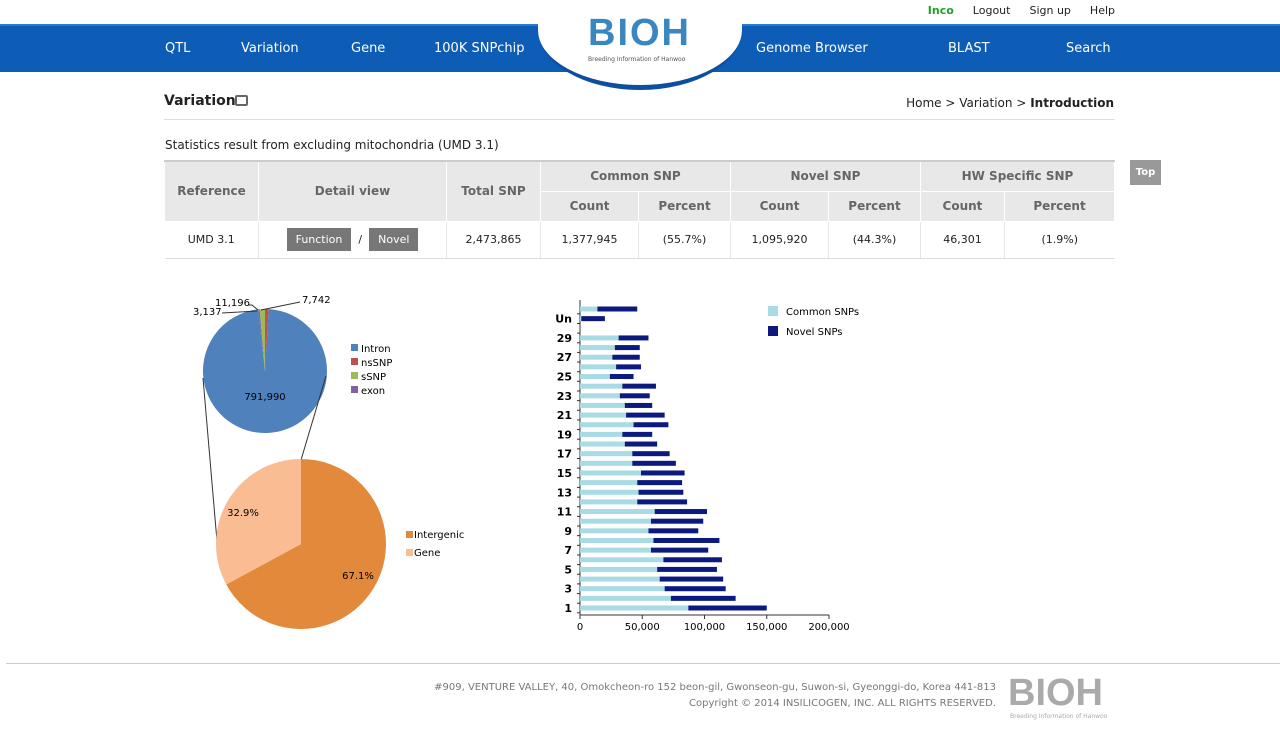  I want to click on nav-search: Search, so click(1088, 48).